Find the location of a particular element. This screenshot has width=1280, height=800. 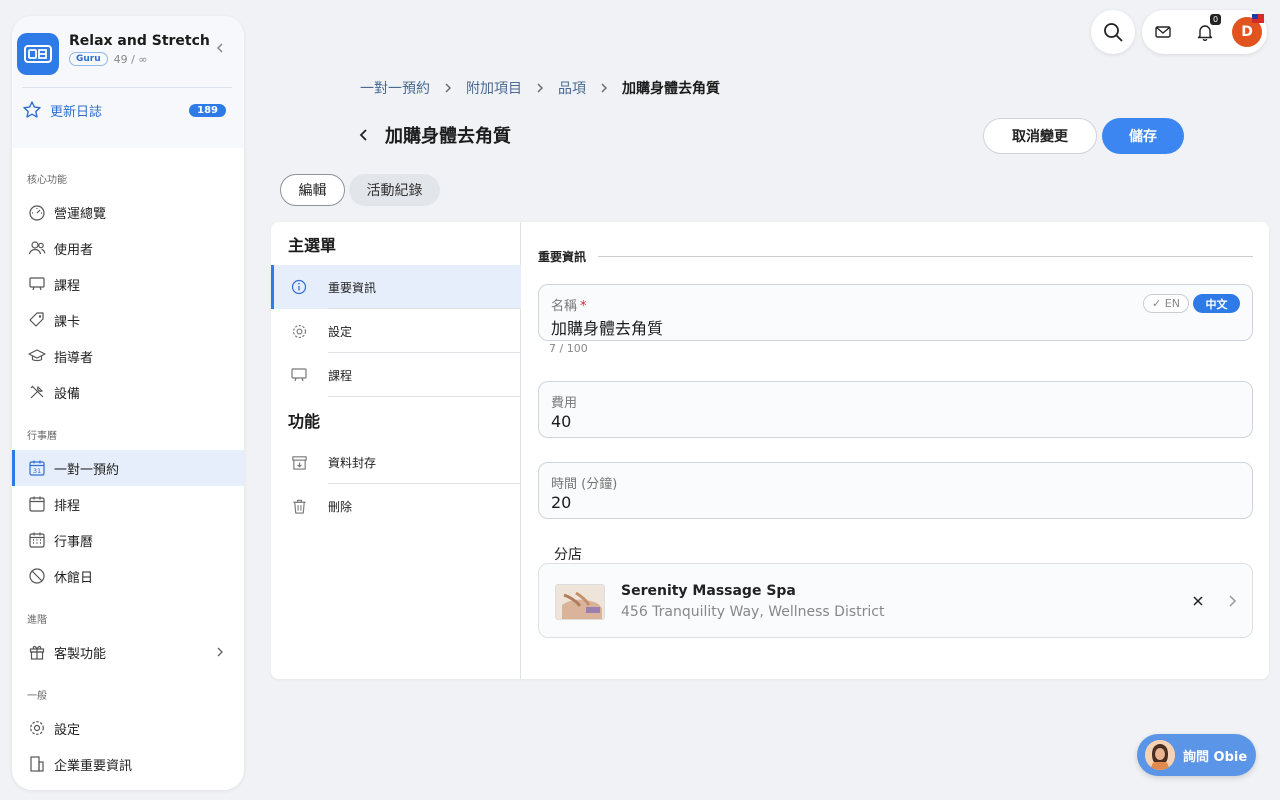

sidebar-item-equipment: 設備 is located at coordinates (128, 392).